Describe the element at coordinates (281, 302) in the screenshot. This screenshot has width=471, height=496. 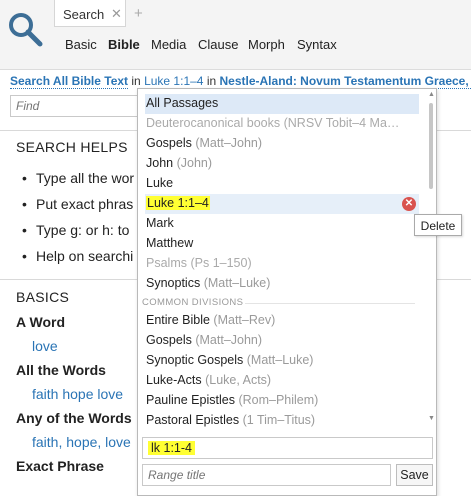
I see `section-header-common-divisions: COMMON DIVISIONS` at that location.